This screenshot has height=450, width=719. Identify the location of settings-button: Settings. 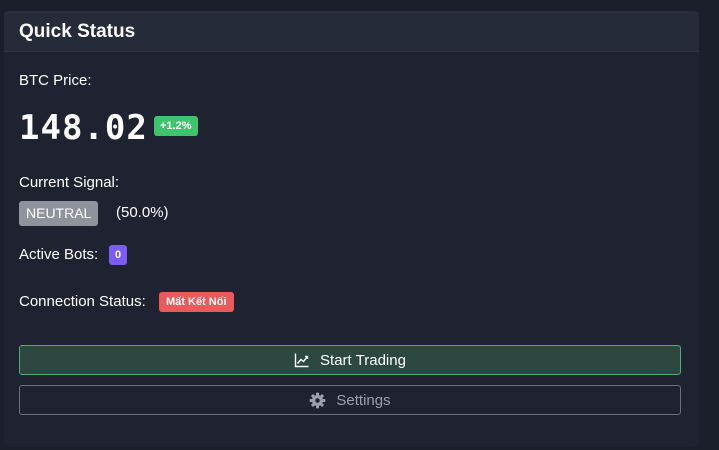
(350, 400).